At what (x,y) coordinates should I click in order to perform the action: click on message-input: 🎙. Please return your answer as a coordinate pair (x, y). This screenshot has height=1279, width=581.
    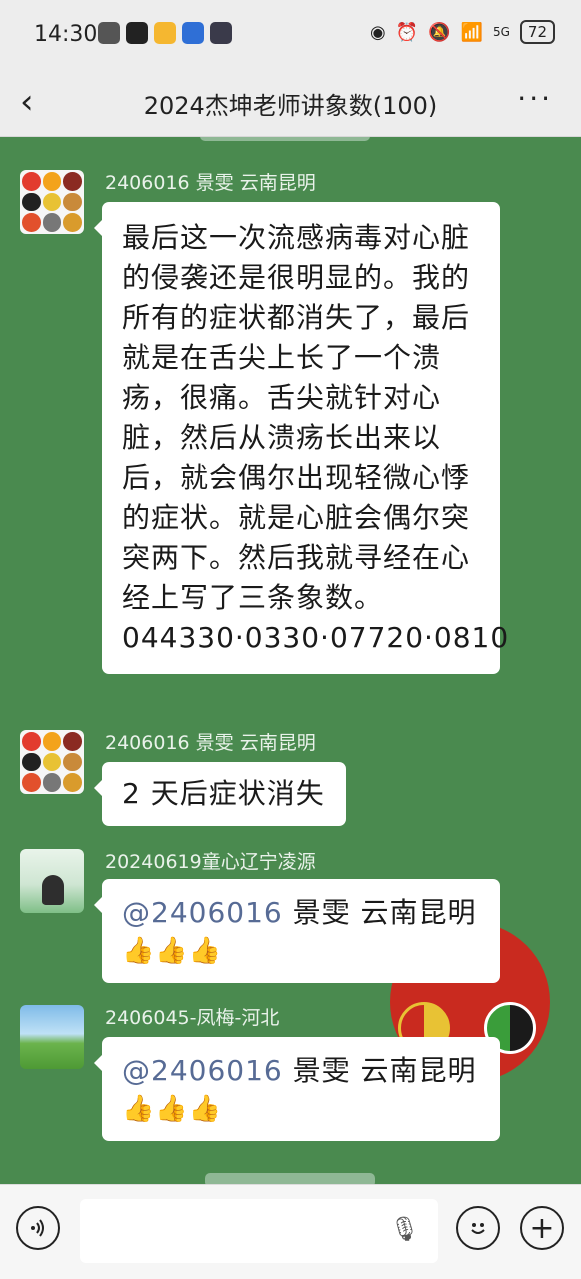
    Looking at the image, I should click on (259, 1231).